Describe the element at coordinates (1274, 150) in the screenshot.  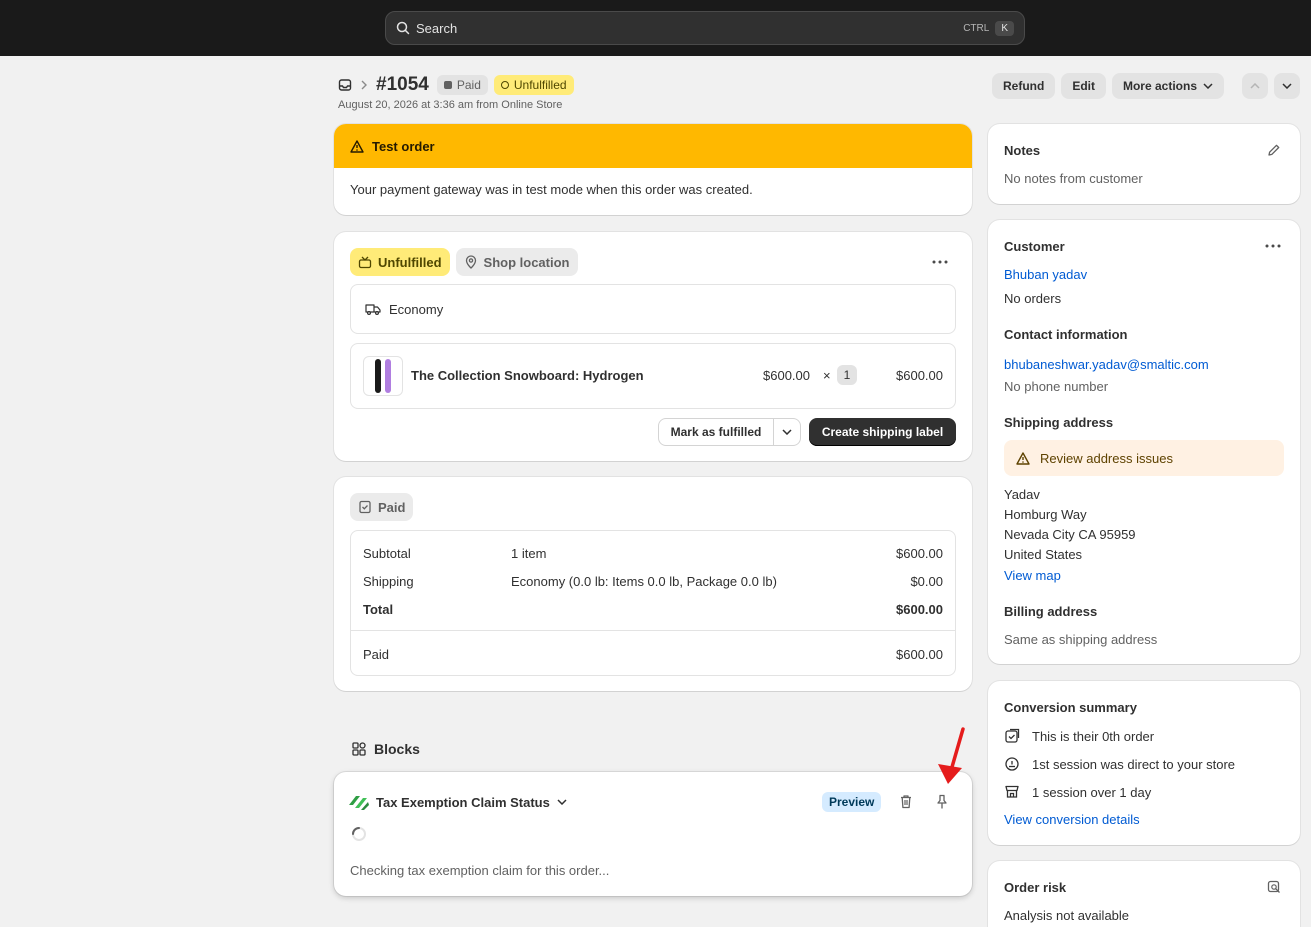
I see `edit-pencil-icon` at that location.